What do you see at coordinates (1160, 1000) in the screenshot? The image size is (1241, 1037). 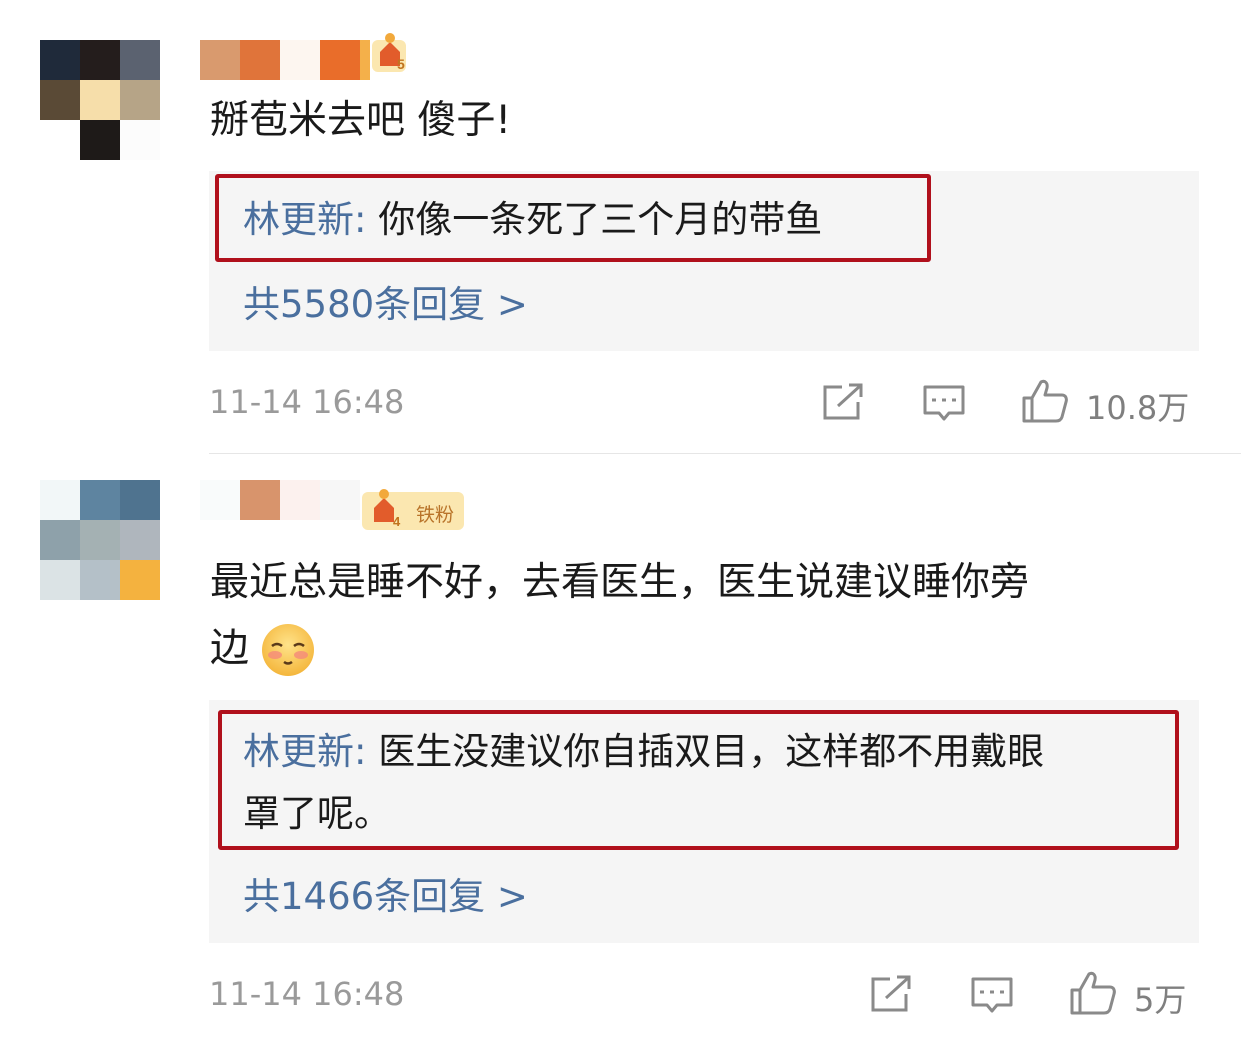 I see `like-count: 5万` at bounding box center [1160, 1000].